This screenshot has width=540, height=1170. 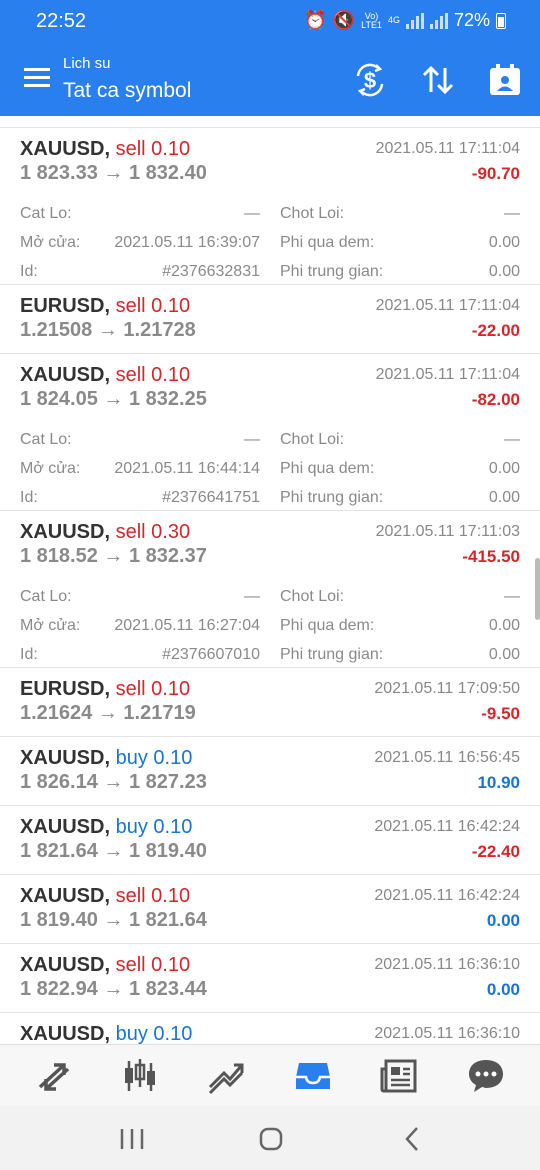 What do you see at coordinates (113, 920) in the screenshot?
I see `deal-prices: 1 819.40 → 1 821.64` at bounding box center [113, 920].